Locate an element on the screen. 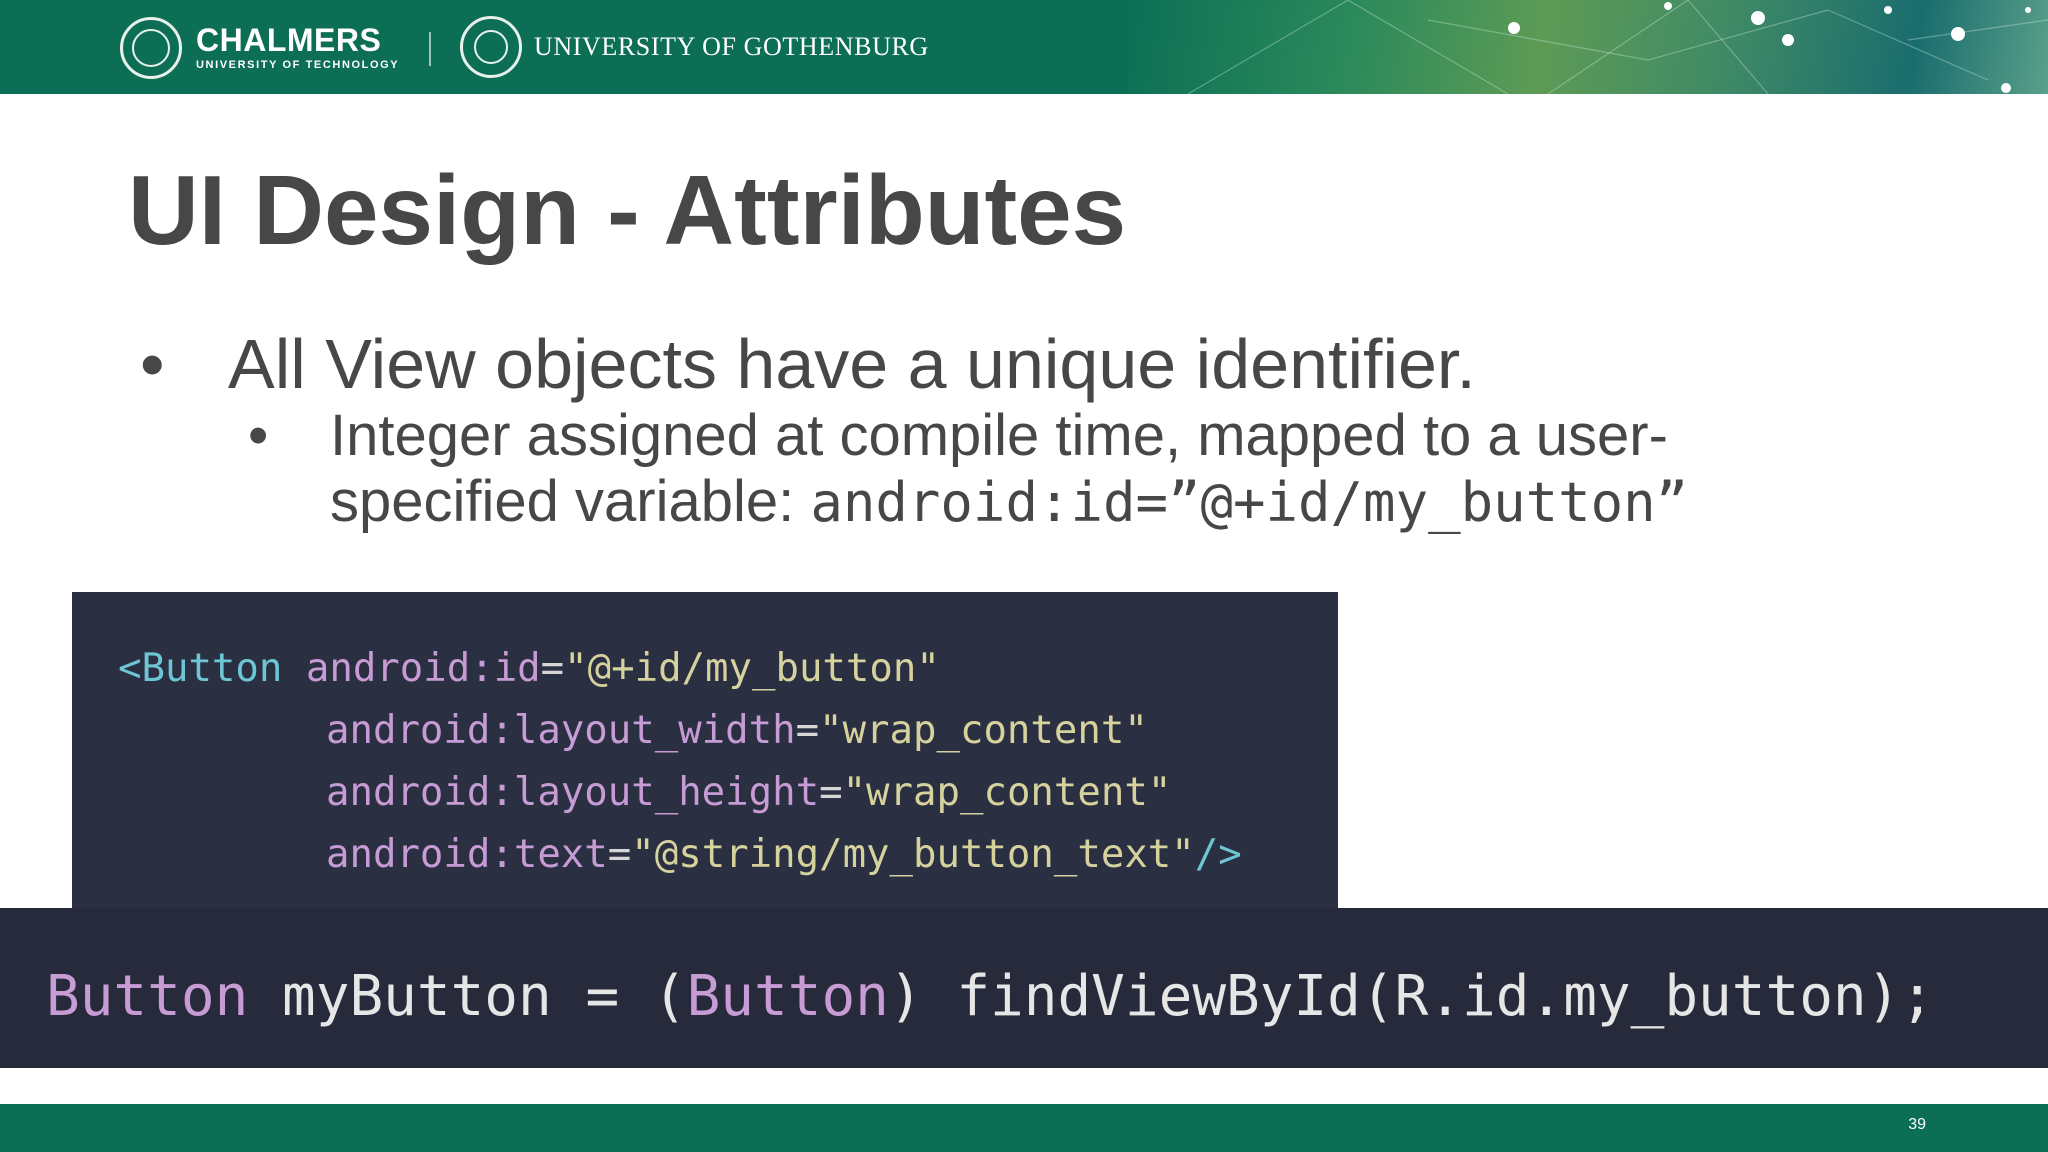  code-tag-close: /> is located at coordinates (1218, 854).